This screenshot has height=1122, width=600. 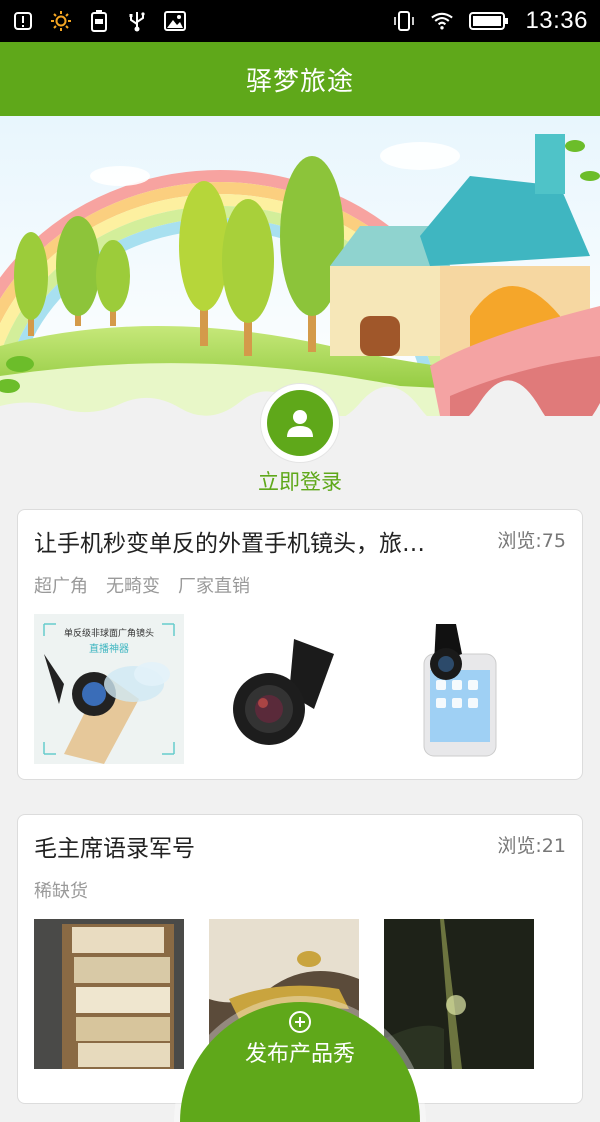 I want to click on tag: 稀缺货, so click(x=61, y=891).